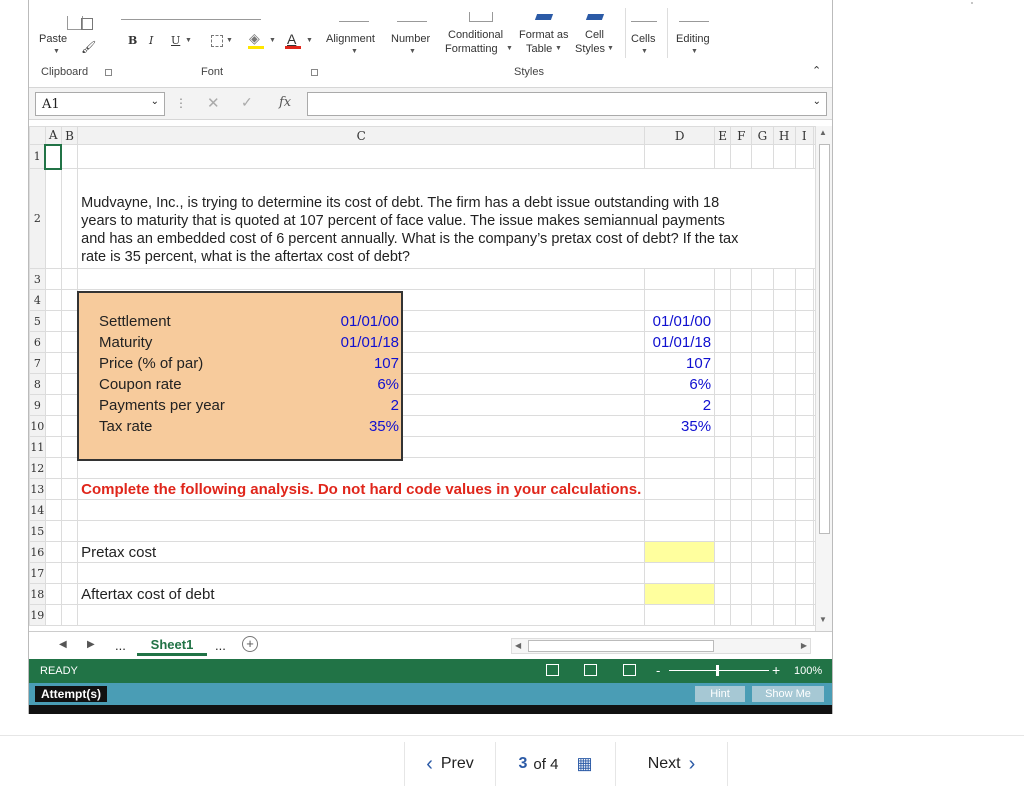 The width and height of the screenshot is (1024, 794). Describe the element at coordinates (804, 645) in the screenshot. I see `scroll-right-icon: ▶` at that location.